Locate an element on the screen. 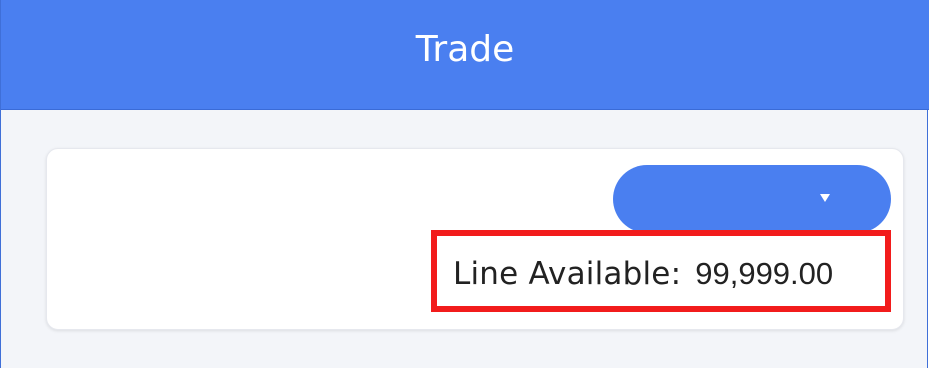  line-available-value: 99,999.00 is located at coordinates (764, 273).